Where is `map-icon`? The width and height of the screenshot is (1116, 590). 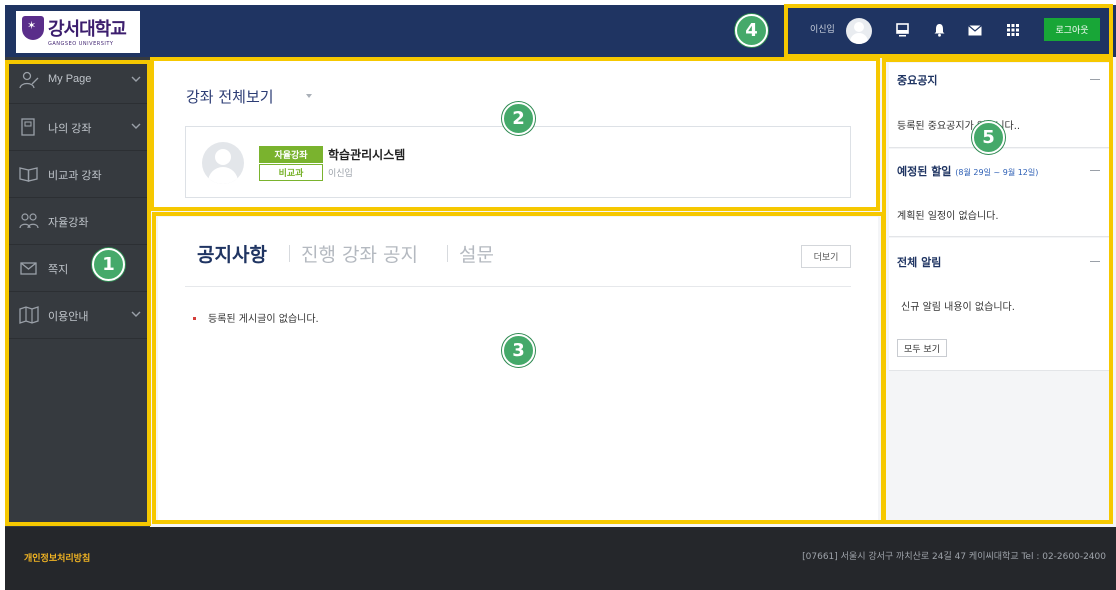 map-icon is located at coordinates (29, 315).